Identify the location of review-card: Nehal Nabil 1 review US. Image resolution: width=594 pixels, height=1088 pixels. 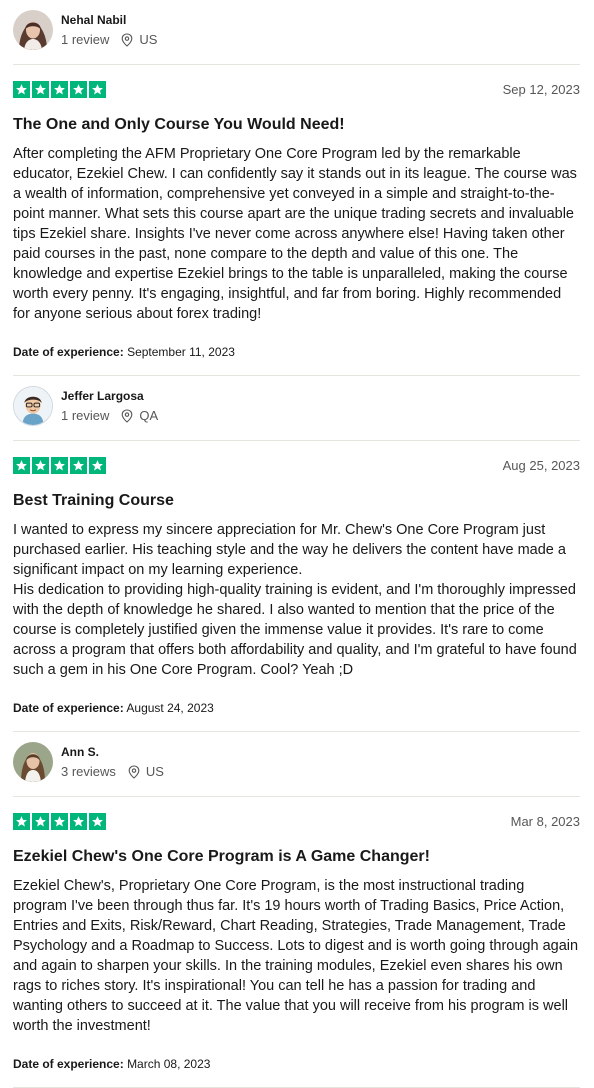
(297, 27).